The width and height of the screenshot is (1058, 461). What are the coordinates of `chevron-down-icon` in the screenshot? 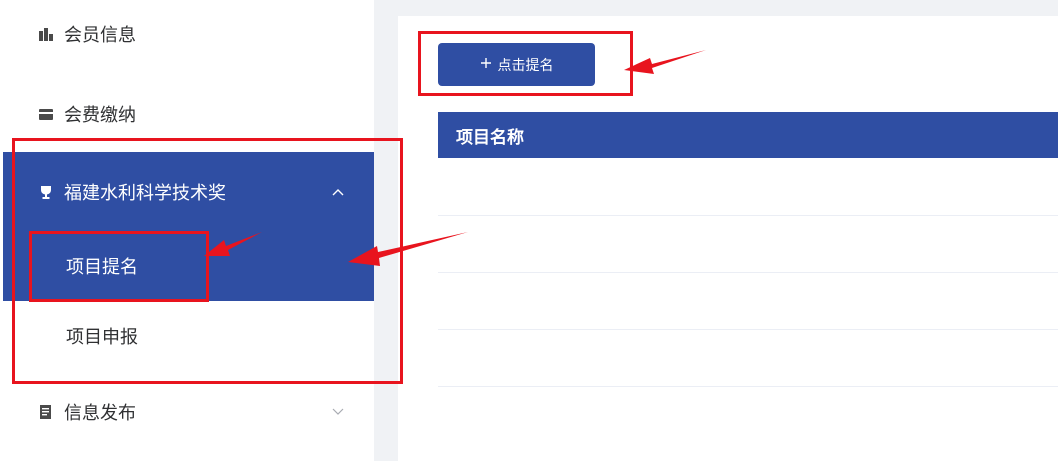 It's located at (338, 412).